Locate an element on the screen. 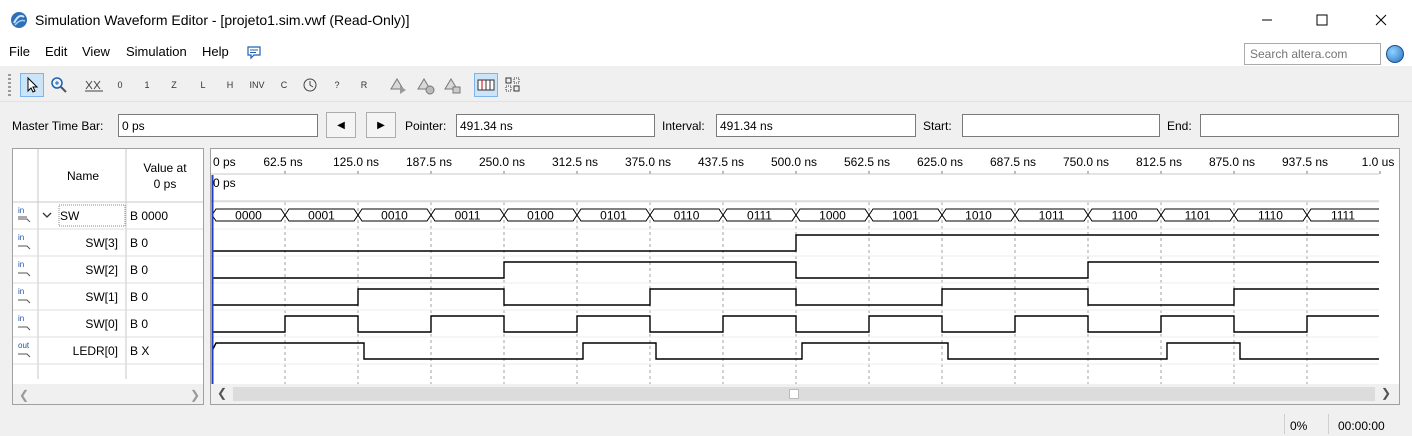 The image size is (1412, 436). menu-file: File is located at coordinates (19, 51).